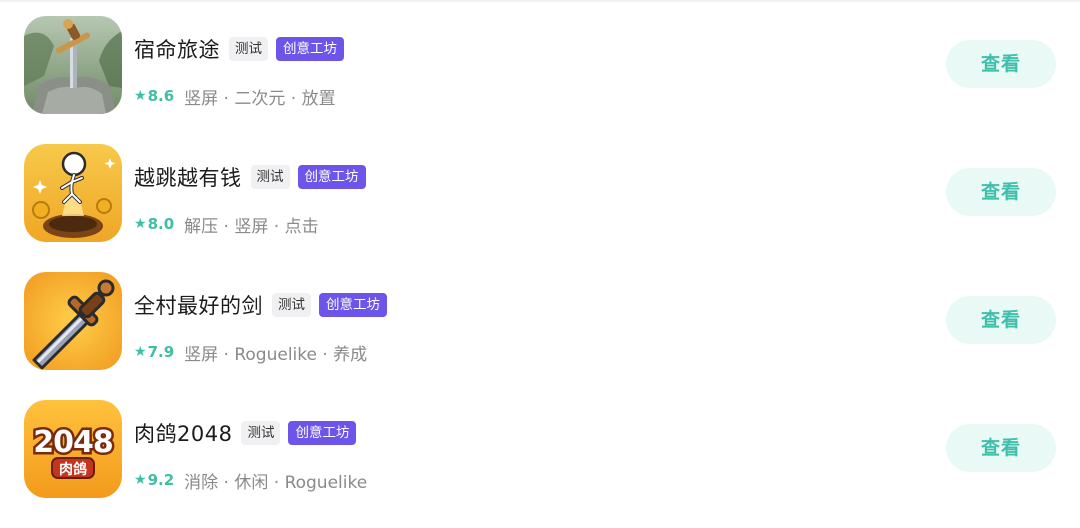 Image resolution: width=1080 pixels, height=528 pixels. I want to click on title-line: 肉鸽2048 测试 创意工坊, so click(245, 433).